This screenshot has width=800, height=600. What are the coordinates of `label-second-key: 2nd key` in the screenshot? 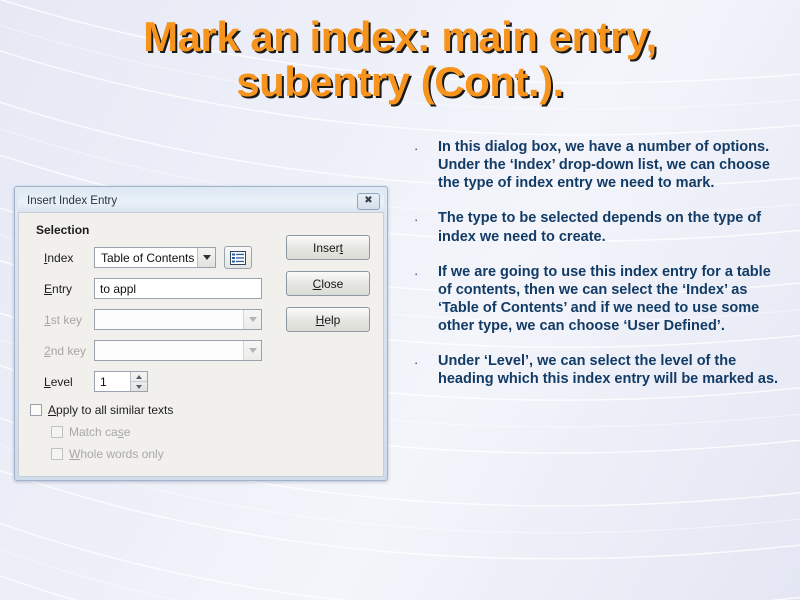 It's located at (62, 351).